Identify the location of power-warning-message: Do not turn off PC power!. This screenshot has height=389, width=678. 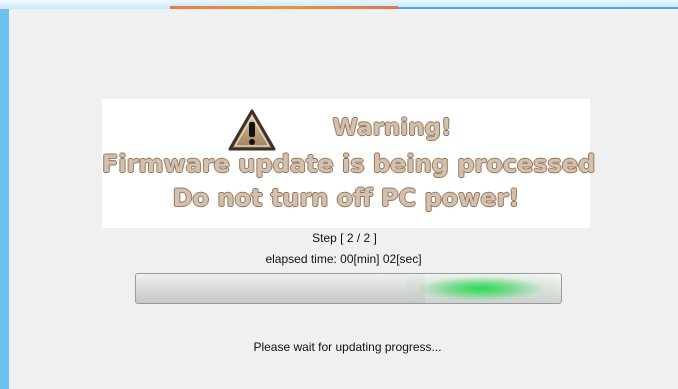
(346, 198).